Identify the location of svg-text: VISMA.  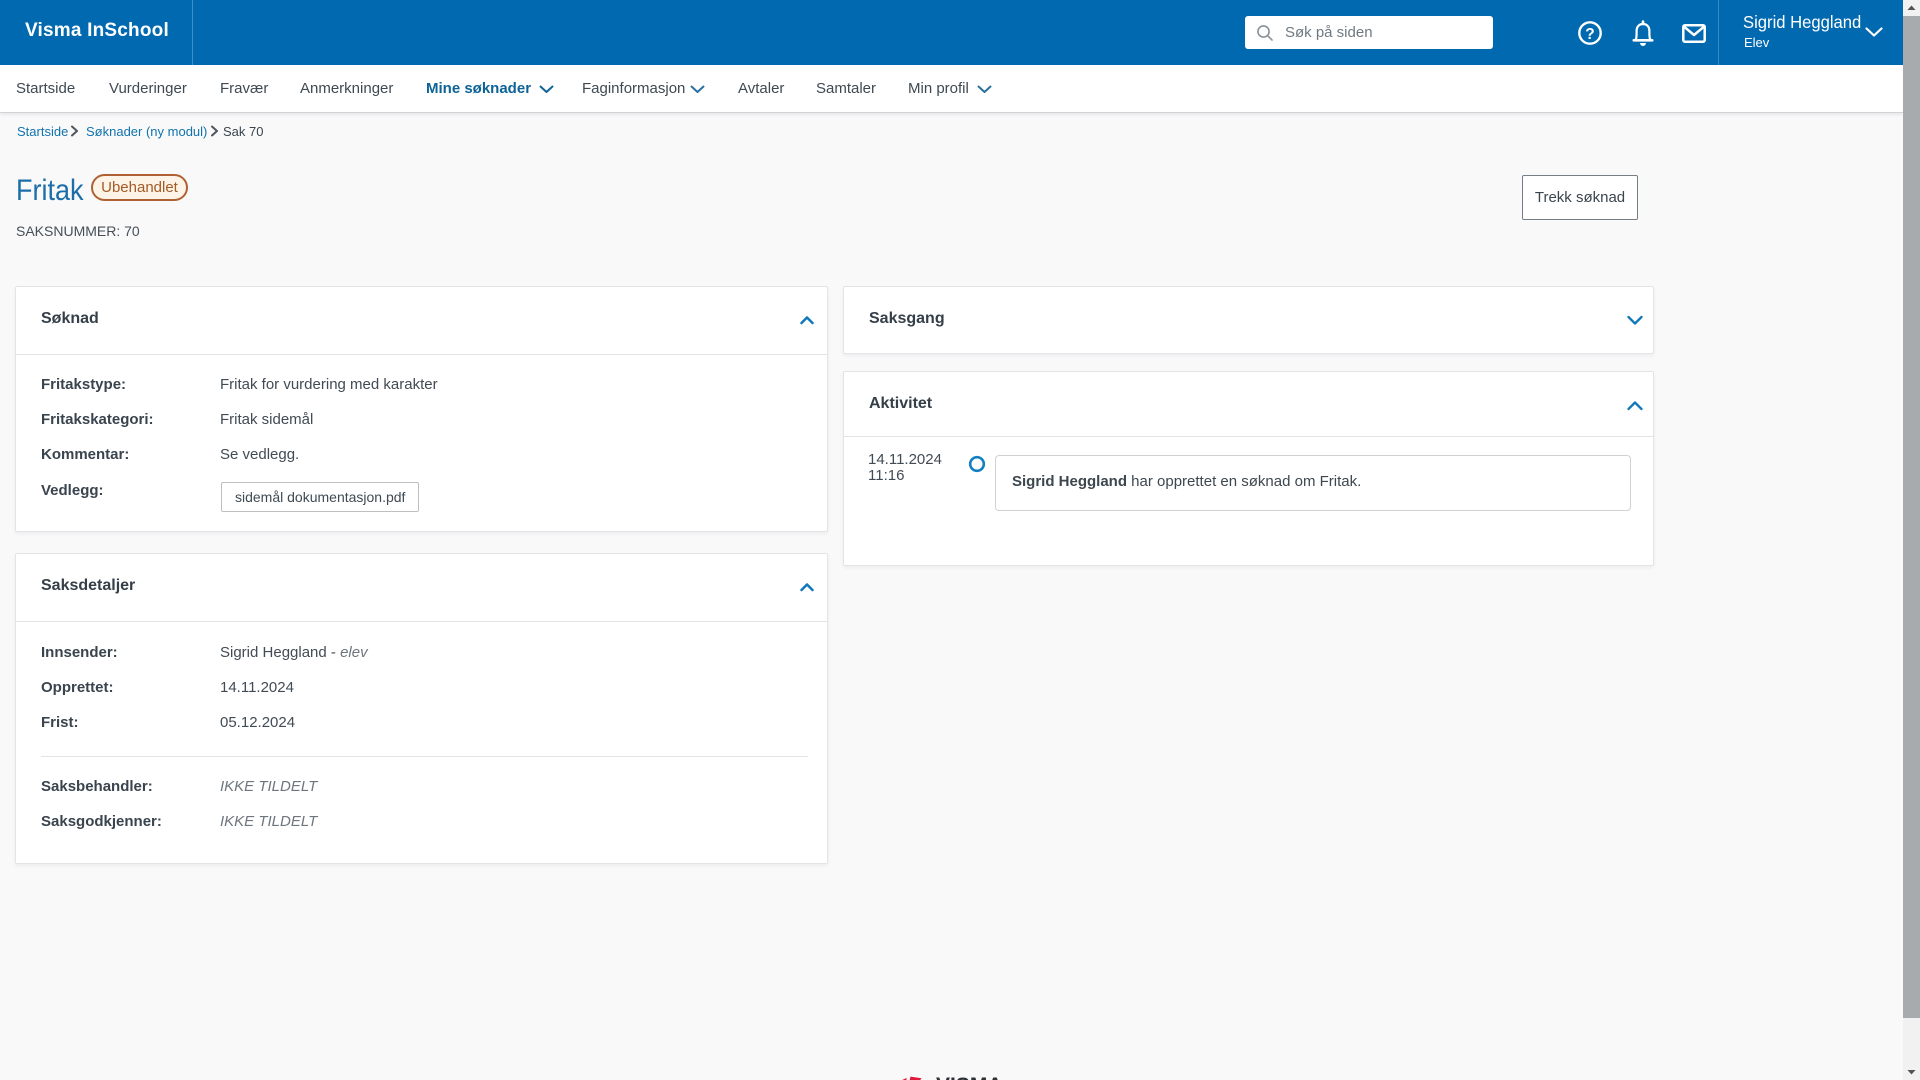
(969, 1078).